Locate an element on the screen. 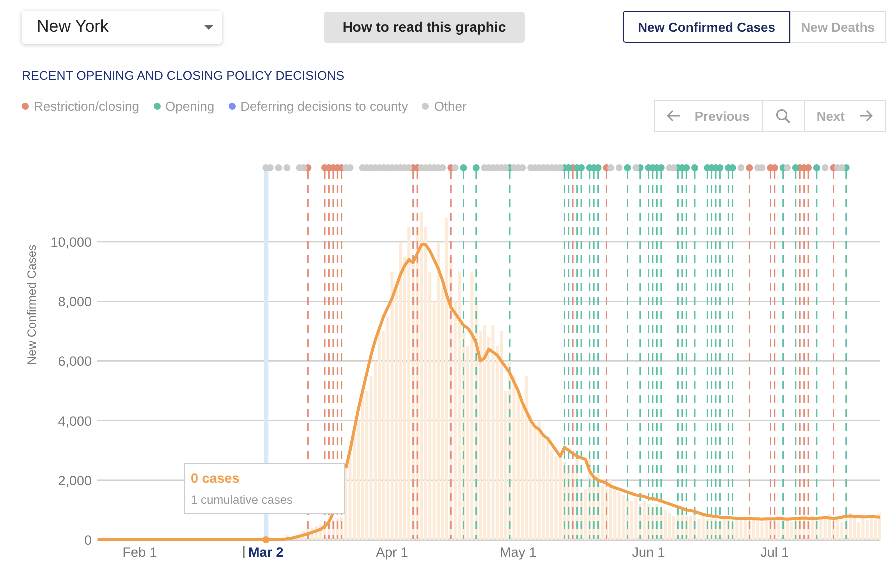  section-title: RECENT OPENING AND CLOSING POLICY DECISIONS is located at coordinates (184, 76).